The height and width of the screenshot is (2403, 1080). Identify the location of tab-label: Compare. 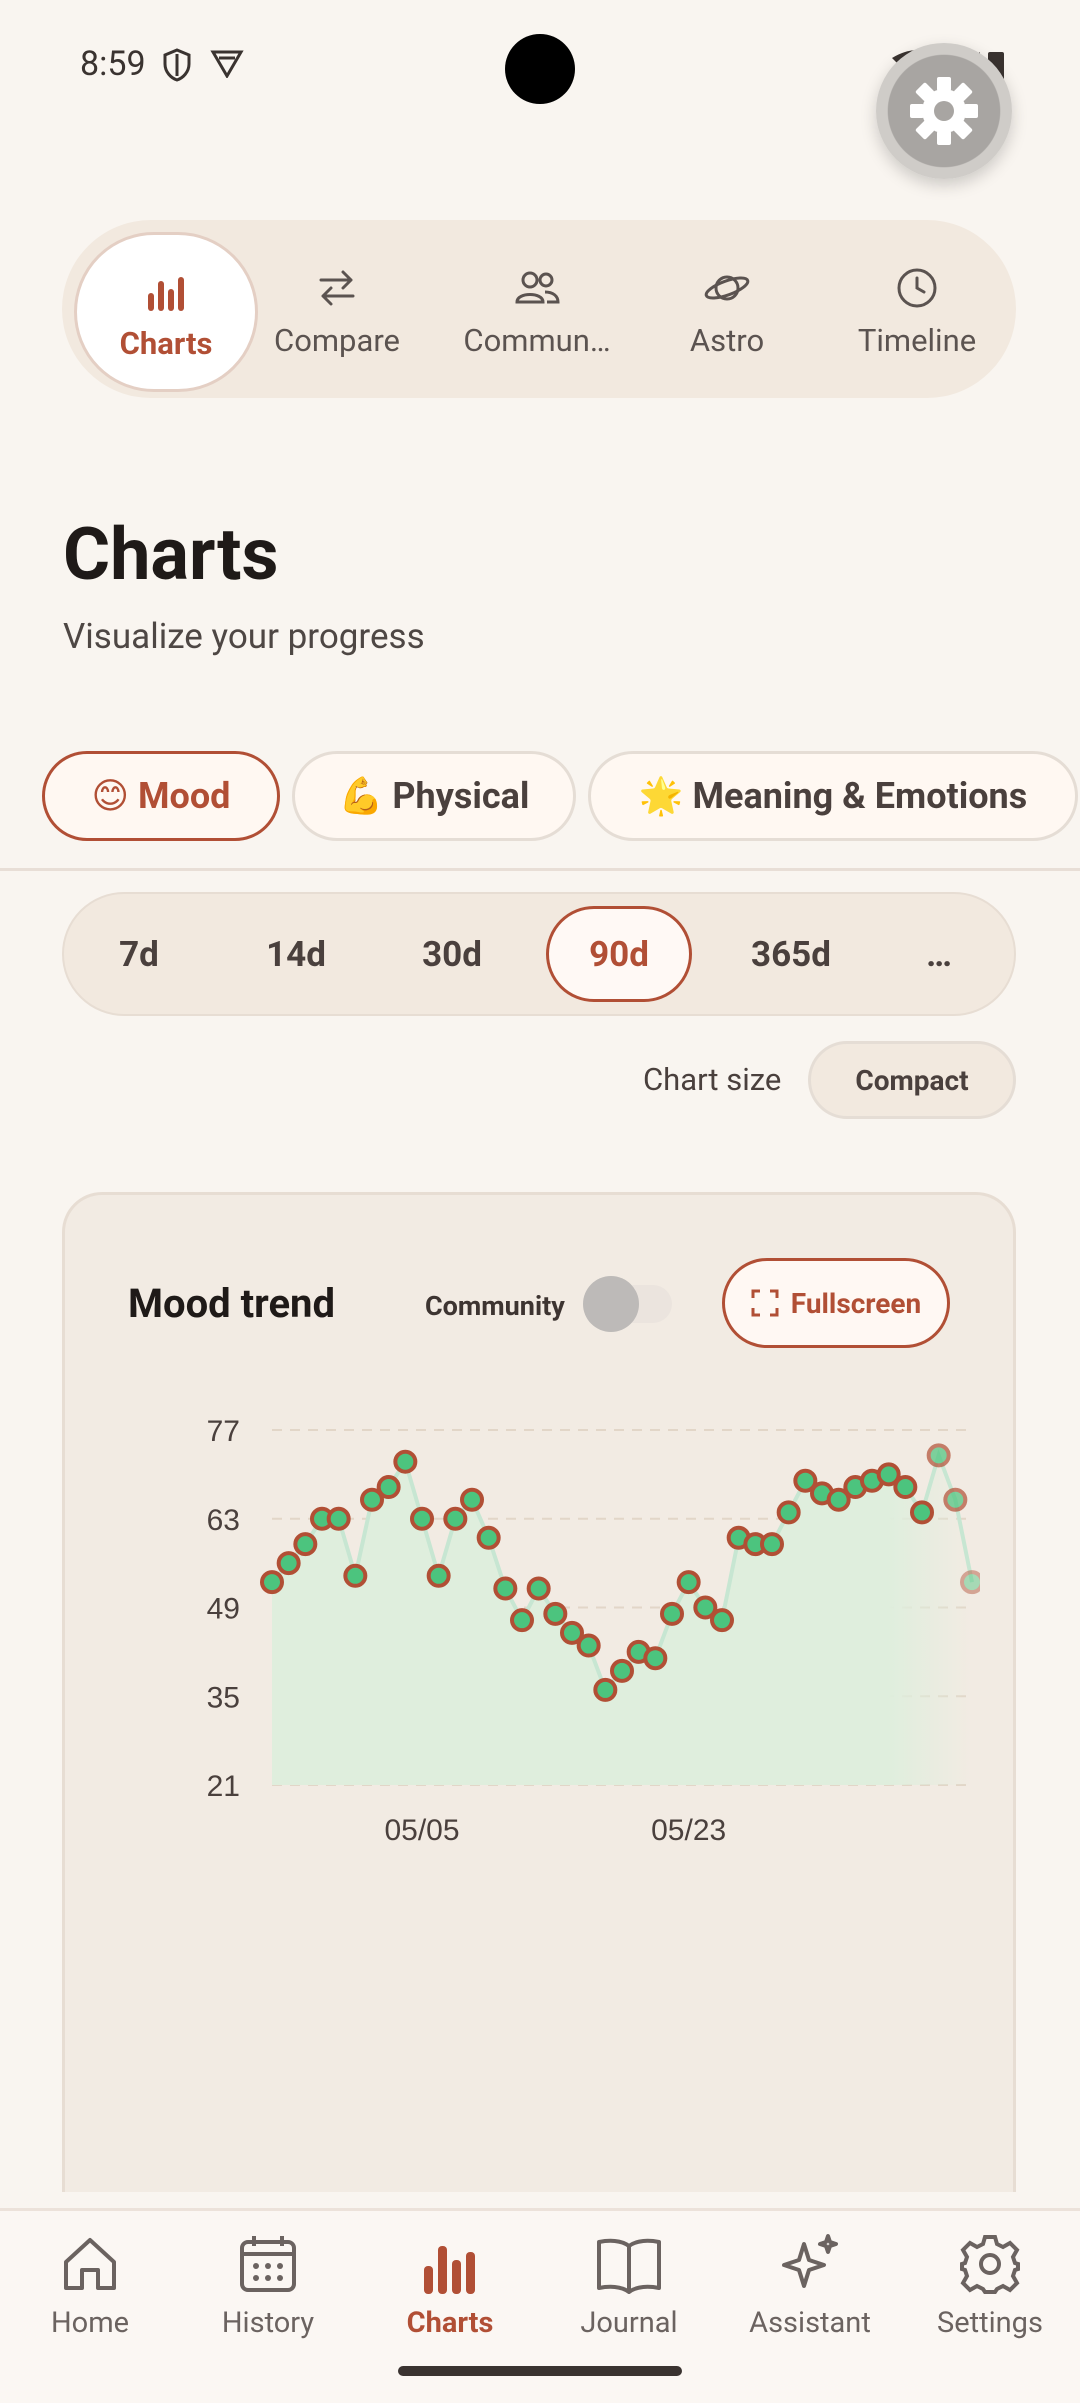
(337, 340).